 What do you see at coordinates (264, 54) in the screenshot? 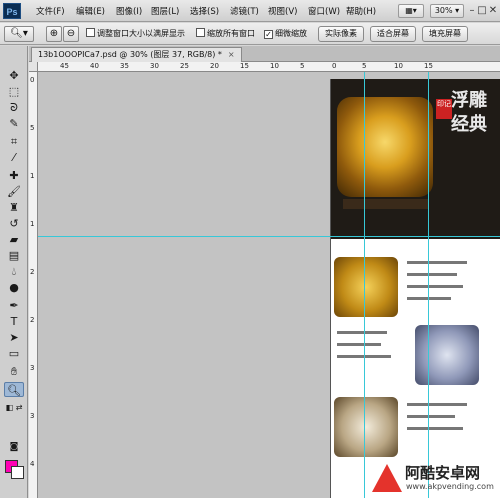
I see `document-tab-bar: 13b1OOOPICa7.psd @ 30% (图层 37, RGB/8) * ×` at bounding box center [264, 54].